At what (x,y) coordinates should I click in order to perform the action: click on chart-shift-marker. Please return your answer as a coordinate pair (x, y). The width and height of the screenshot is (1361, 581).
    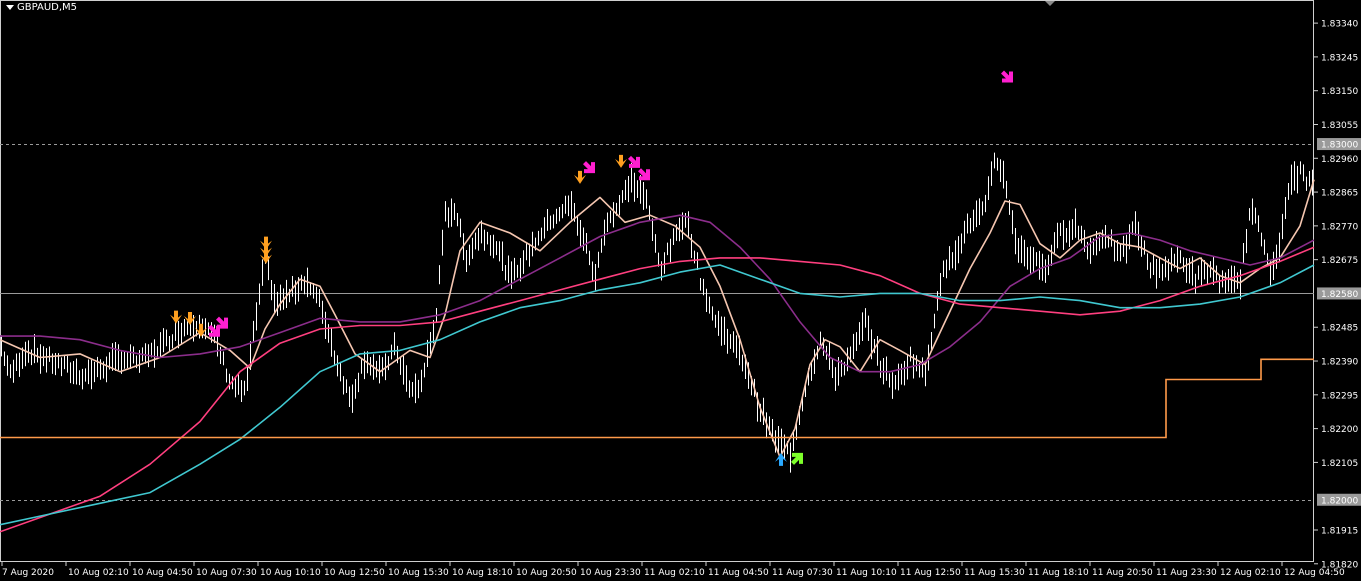
    Looking at the image, I should click on (1050, 3).